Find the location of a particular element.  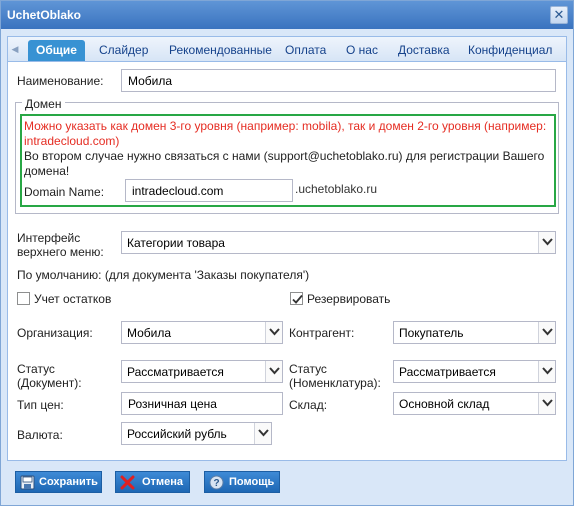

cancel-button: Отмена is located at coordinates (152, 482).